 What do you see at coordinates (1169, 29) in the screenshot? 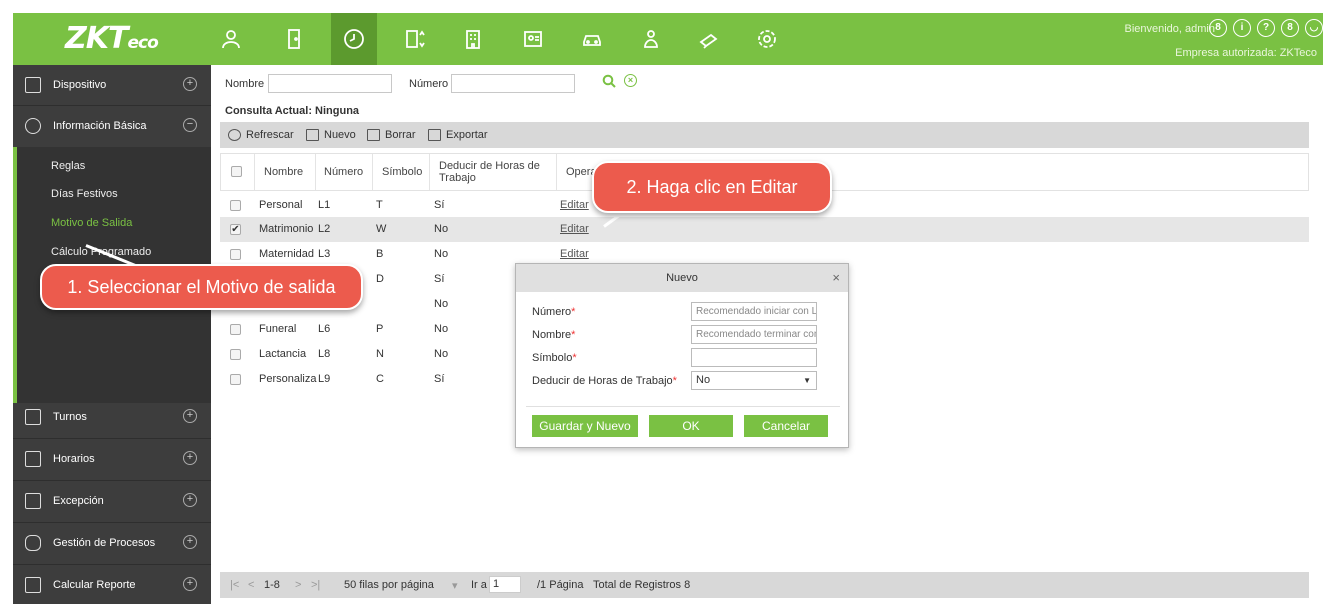
I see `welcome-text: Bienvenido, admin` at bounding box center [1169, 29].